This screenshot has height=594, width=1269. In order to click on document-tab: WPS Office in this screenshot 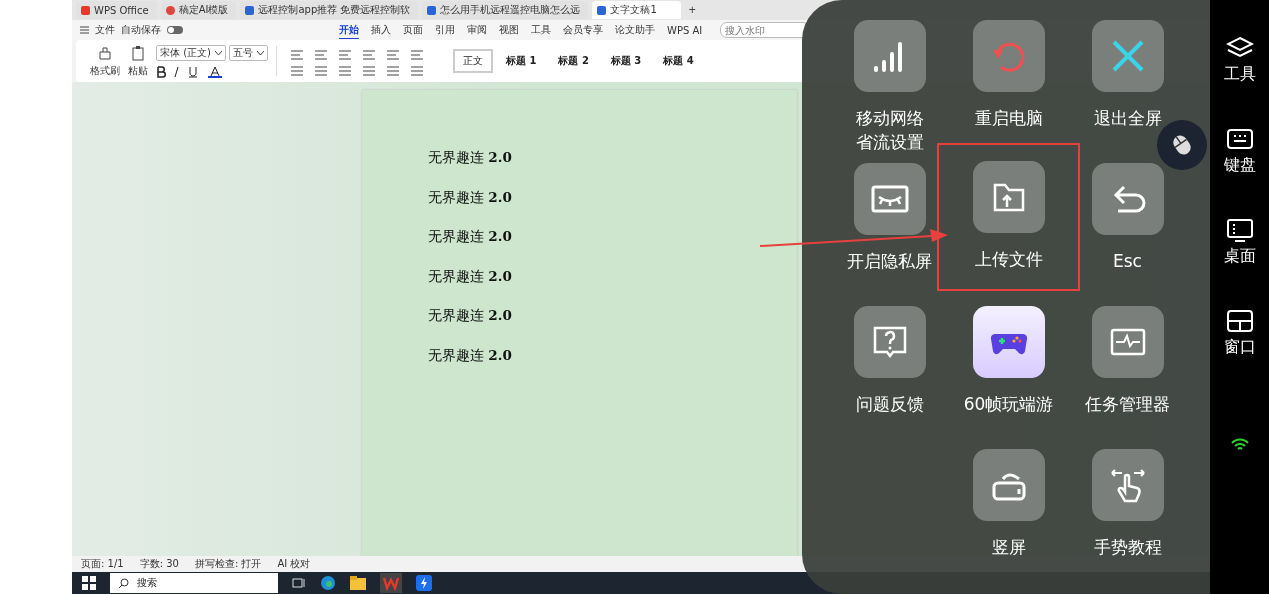, I will do `click(116, 10)`.